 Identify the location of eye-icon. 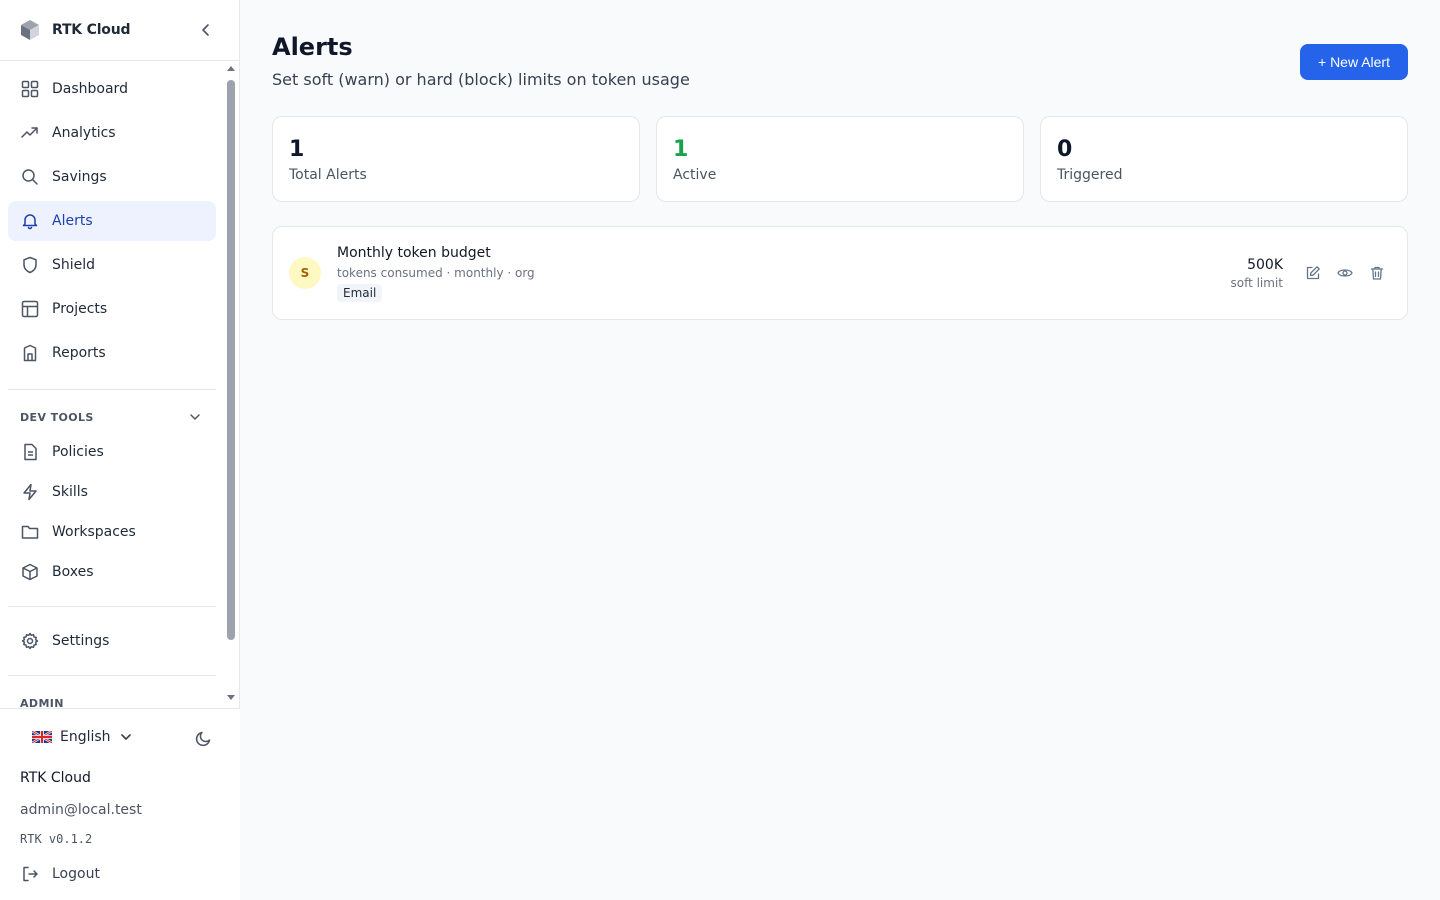
(1345, 273).